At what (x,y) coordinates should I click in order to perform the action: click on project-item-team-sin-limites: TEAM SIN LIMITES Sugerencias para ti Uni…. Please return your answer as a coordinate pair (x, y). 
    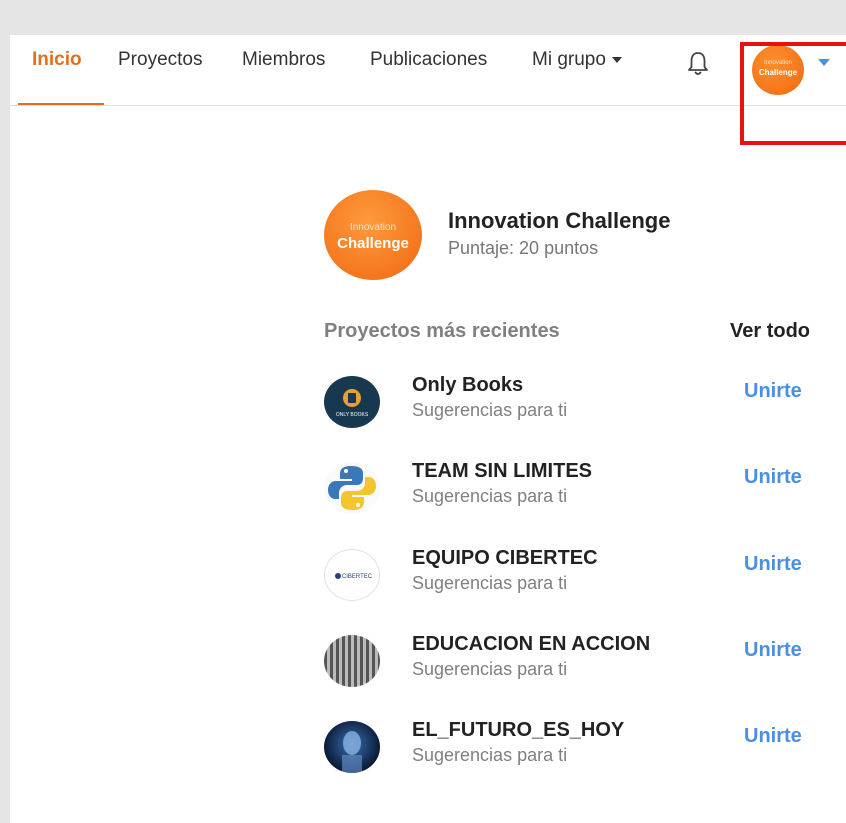
    Looking at the image, I should click on (574, 496).